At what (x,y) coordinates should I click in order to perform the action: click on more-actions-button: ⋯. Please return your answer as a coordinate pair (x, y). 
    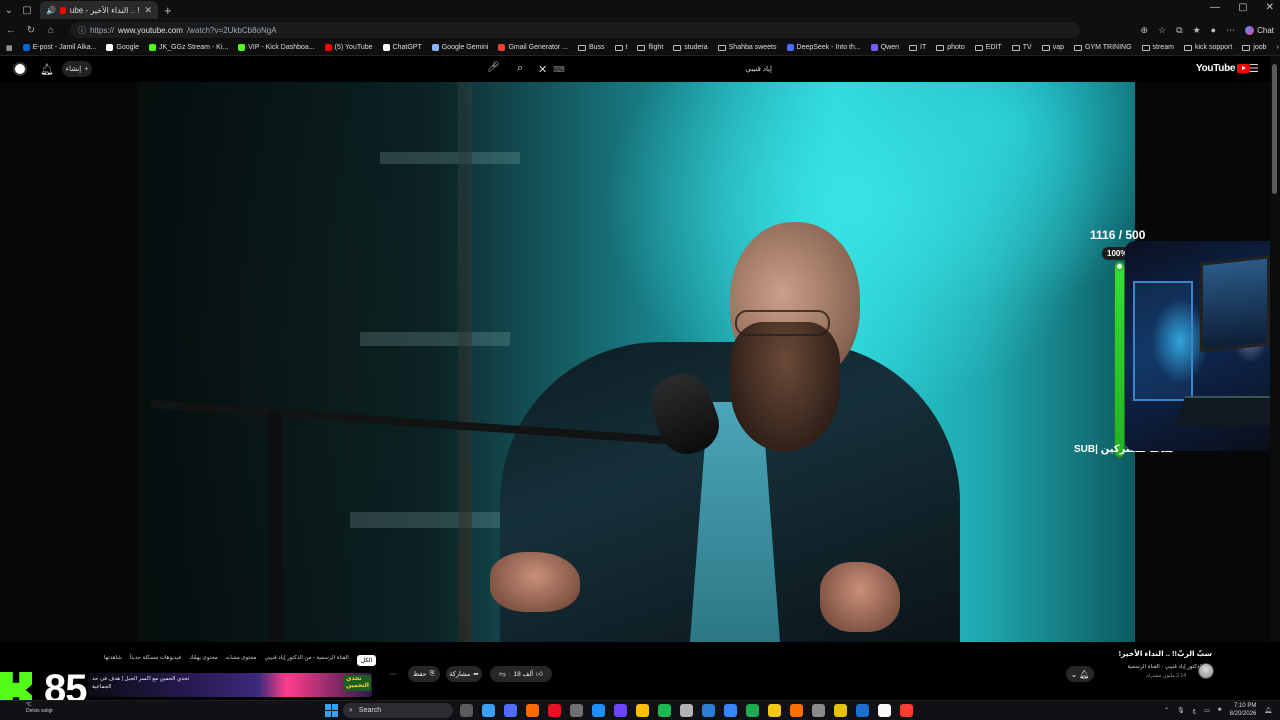
    Looking at the image, I should click on (393, 674).